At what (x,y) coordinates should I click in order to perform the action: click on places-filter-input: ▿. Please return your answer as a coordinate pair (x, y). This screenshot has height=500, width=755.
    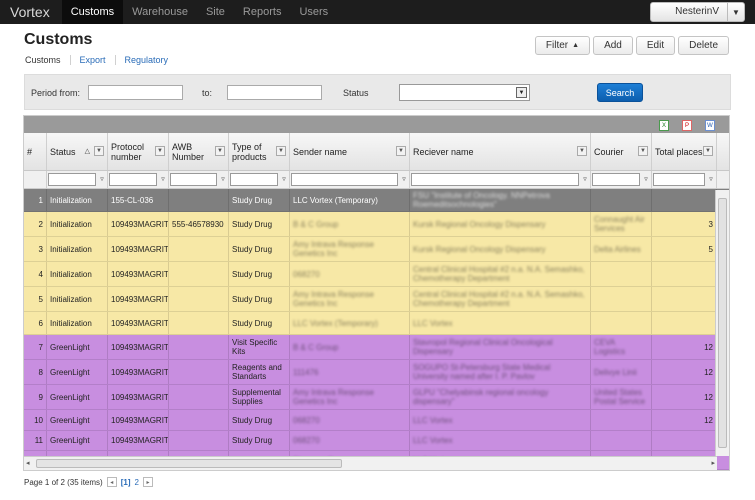
    Looking at the image, I should click on (684, 179).